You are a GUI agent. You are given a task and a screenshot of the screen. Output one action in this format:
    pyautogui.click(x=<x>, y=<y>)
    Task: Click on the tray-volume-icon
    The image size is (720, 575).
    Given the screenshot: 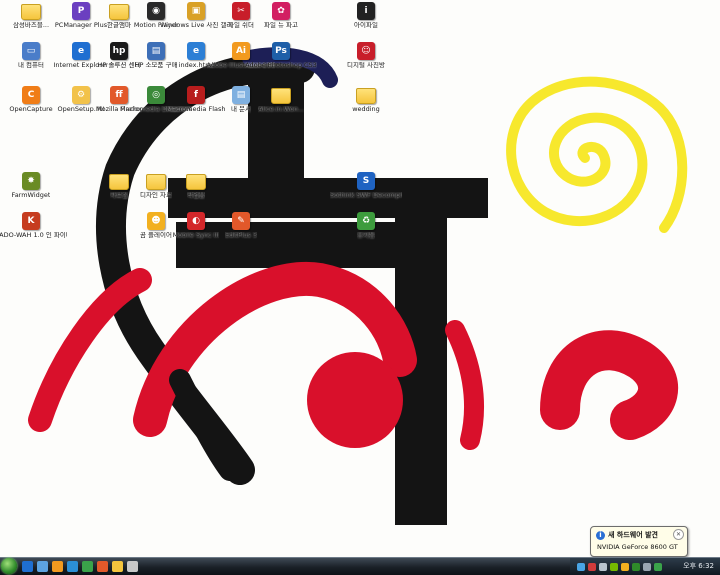 What is the action you would take?
    pyautogui.click(x=603, y=566)
    